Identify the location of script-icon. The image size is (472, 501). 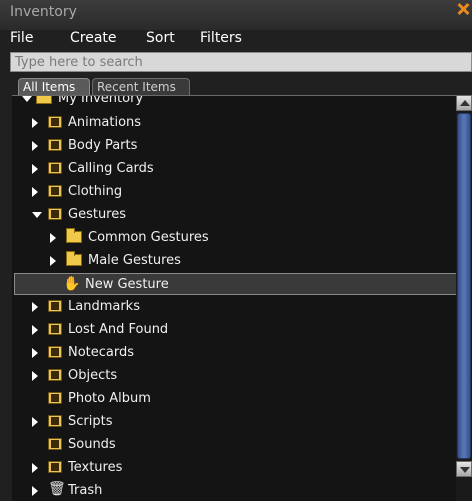
(55, 421).